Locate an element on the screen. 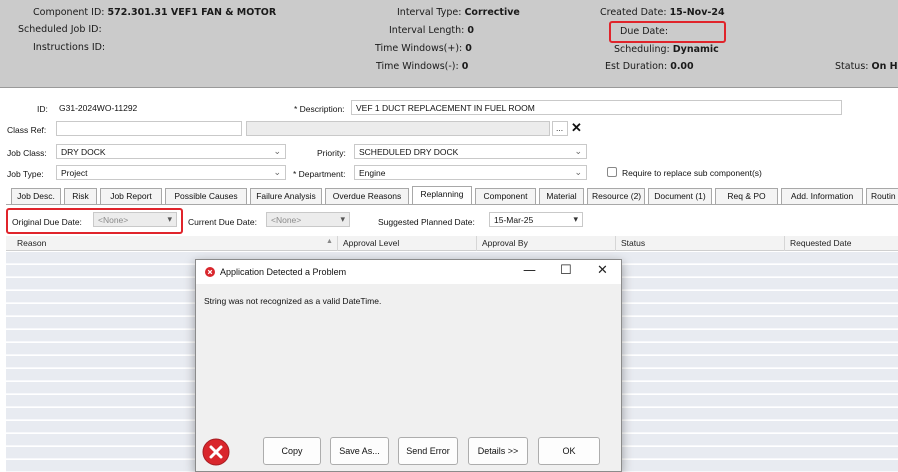 This screenshot has width=898, height=472. scheduling-row: Scheduling: Dynamic is located at coordinates (666, 49).